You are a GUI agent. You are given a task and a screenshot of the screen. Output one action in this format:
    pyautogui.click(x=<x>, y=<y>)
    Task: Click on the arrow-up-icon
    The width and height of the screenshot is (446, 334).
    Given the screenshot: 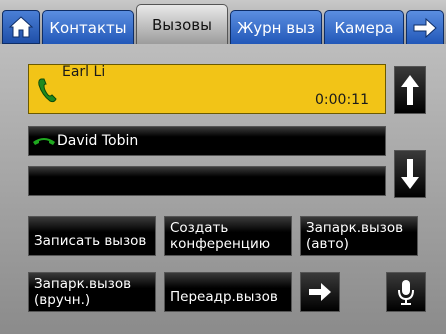 What is the action you would take?
    pyautogui.click(x=410, y=90)
    